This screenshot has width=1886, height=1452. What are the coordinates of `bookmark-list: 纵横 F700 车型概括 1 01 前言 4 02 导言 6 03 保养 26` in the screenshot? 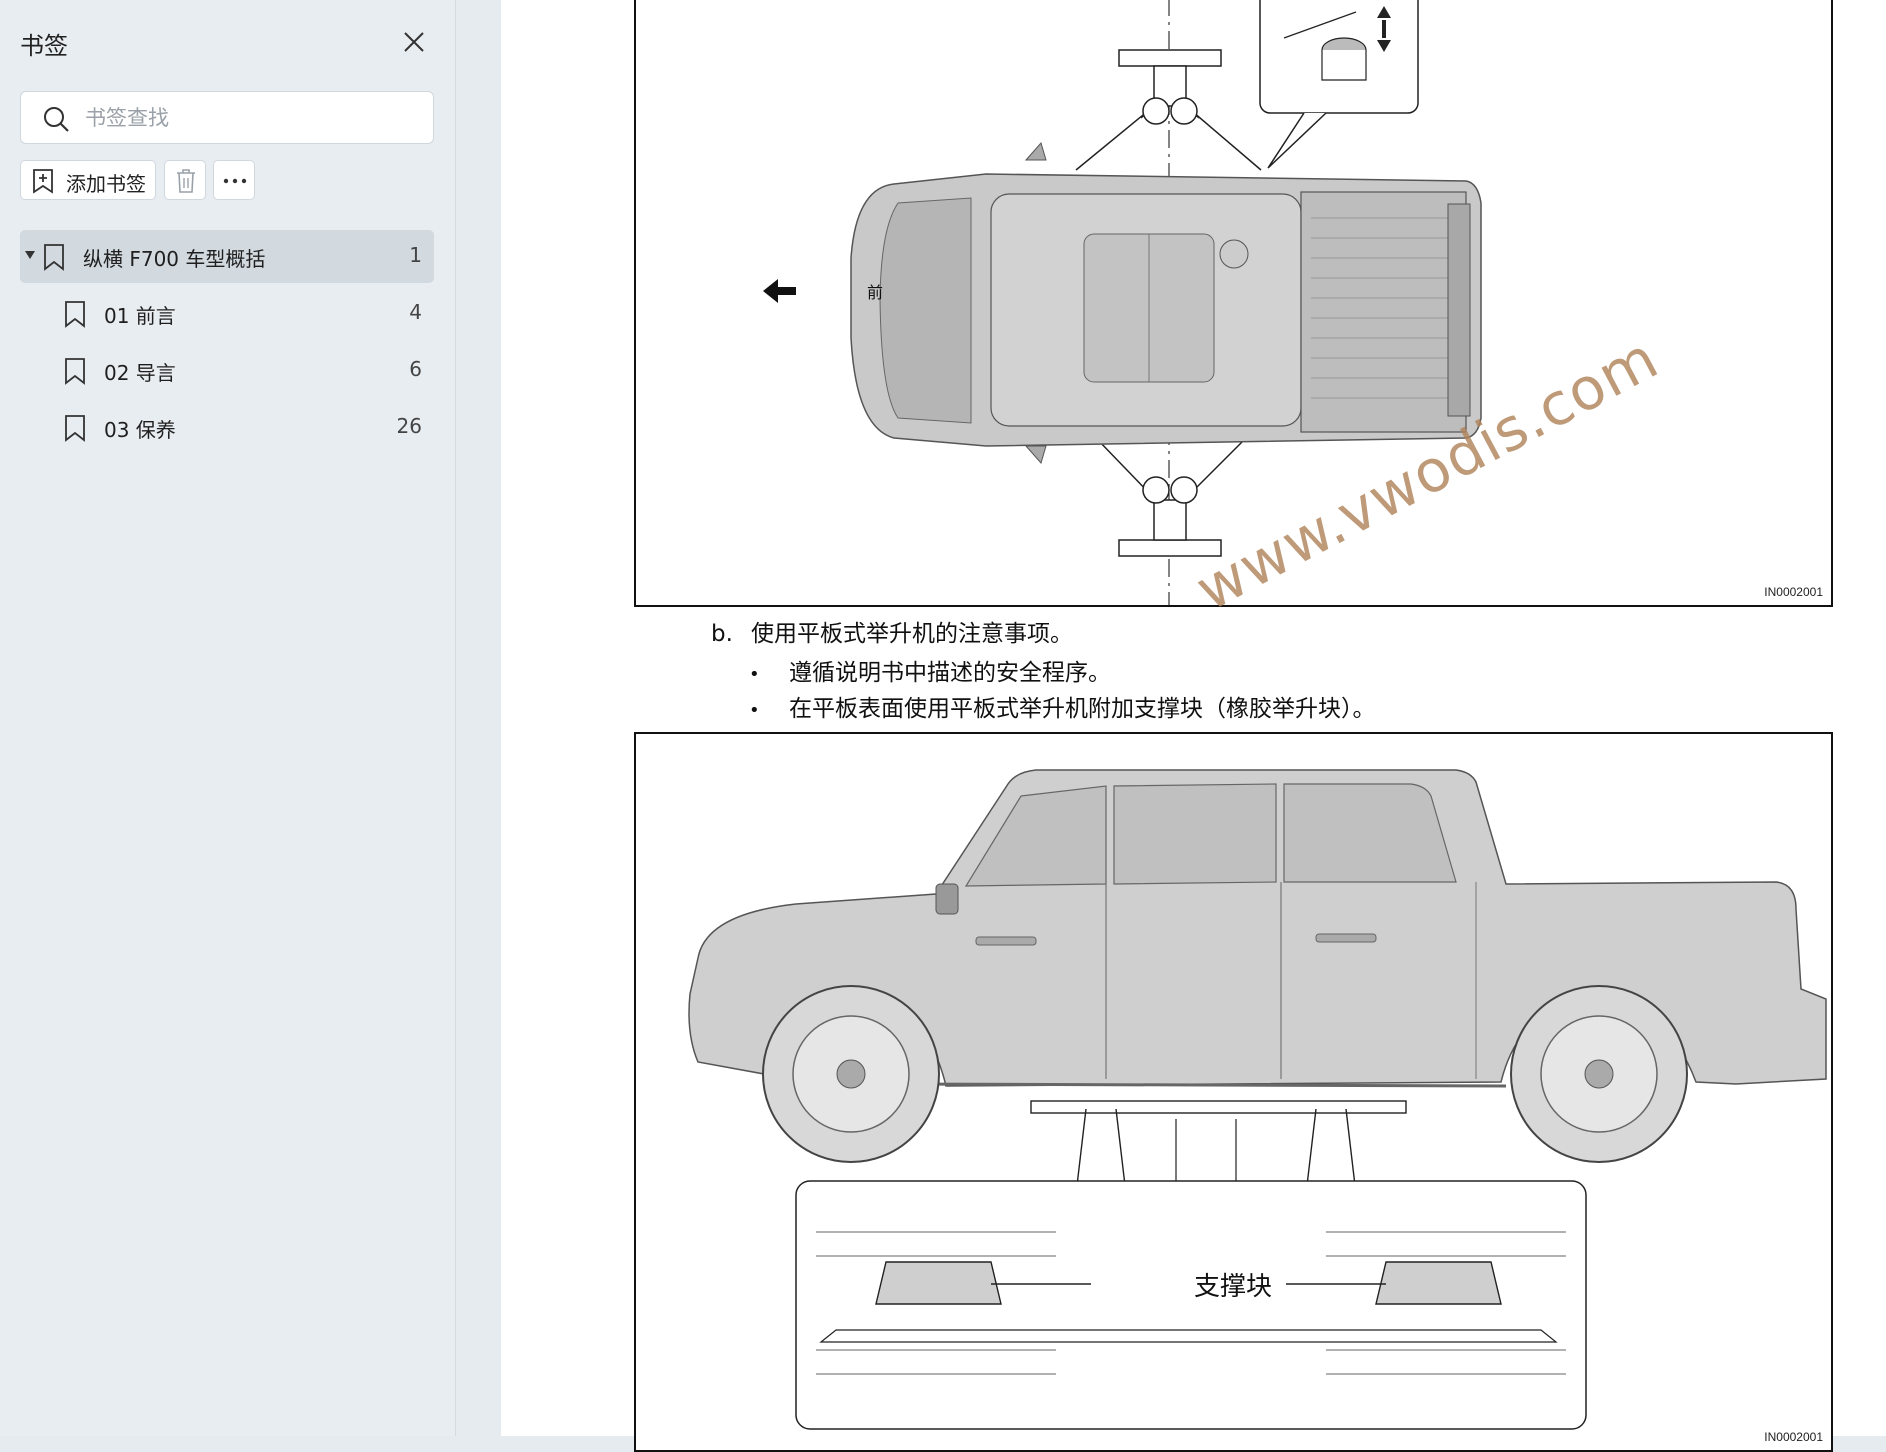 It's located at (227, 344).